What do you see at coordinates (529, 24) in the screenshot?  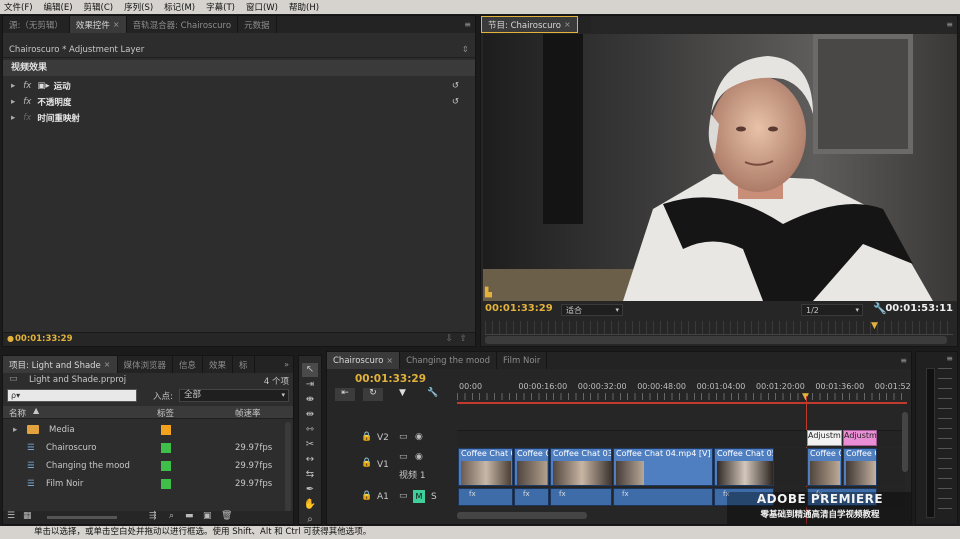 I see `tab-program: 节目: Chairoscuro ×` at bounding box center [529, 24].